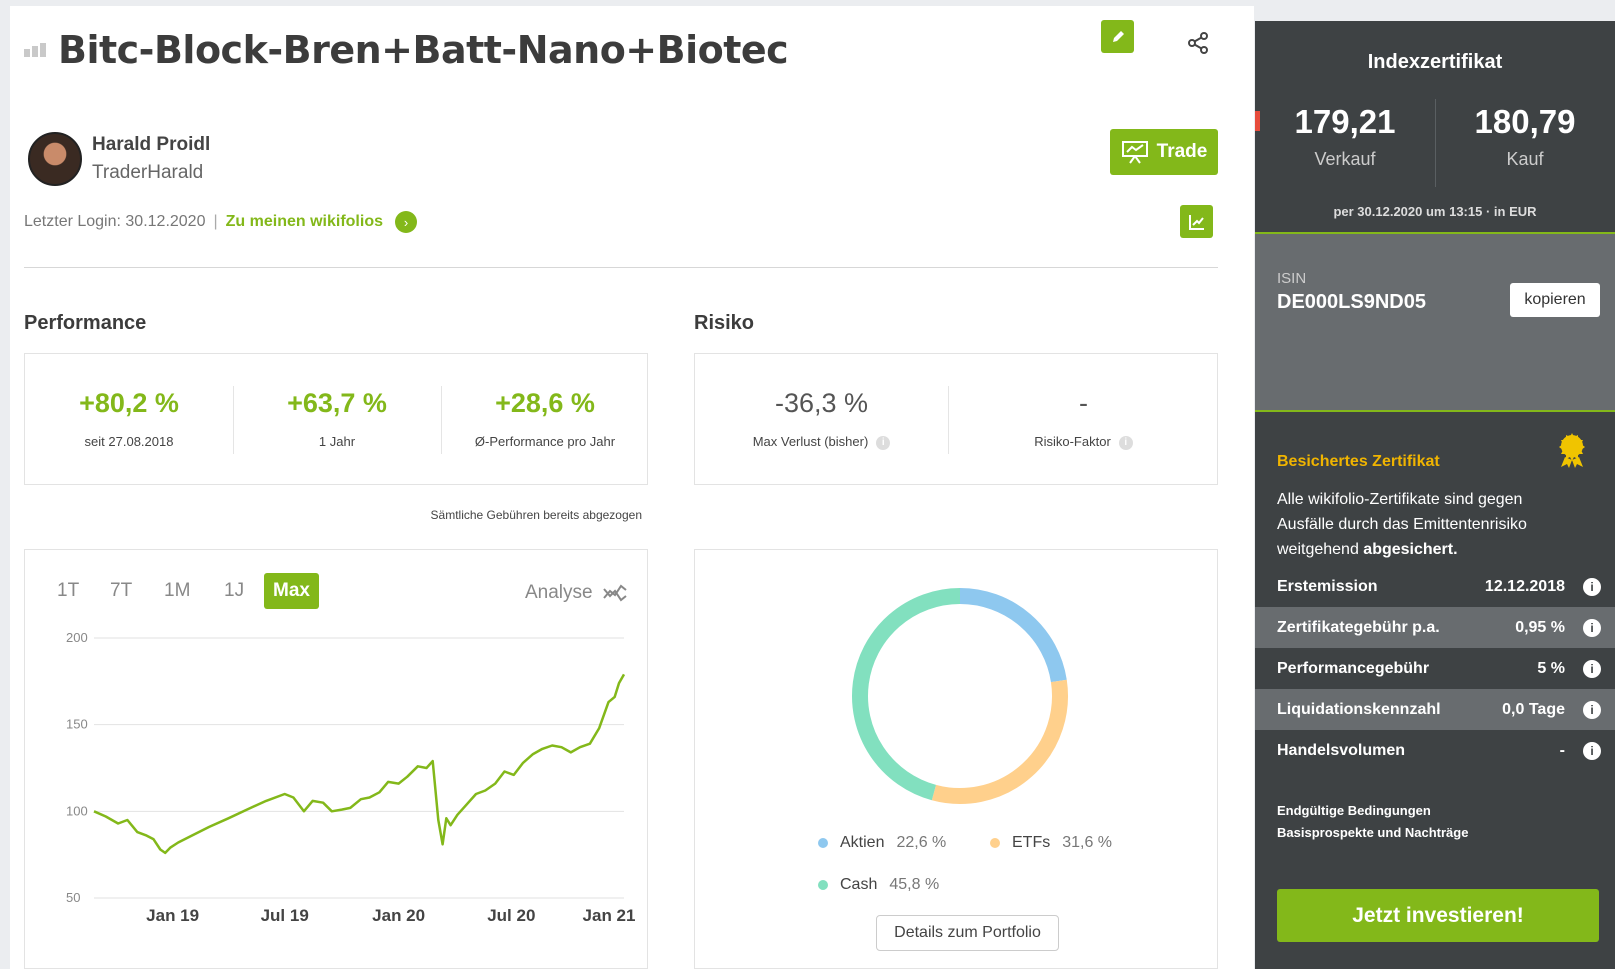 The width and height of the screenshot is (1615, 969). What do you see at coordinates (1198, 43) in the screenshot?
I see `share-button` at bounding box center [1198, 43].